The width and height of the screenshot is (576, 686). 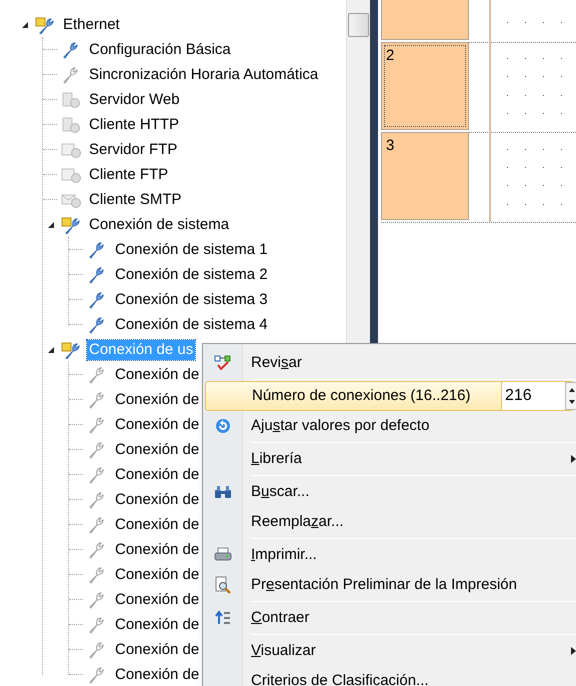 What do you see at coordinates (340, 426) in the screenshot?
I see `menu-item-label: Ajustar valores por defecto` at bounding box center [340, 426].